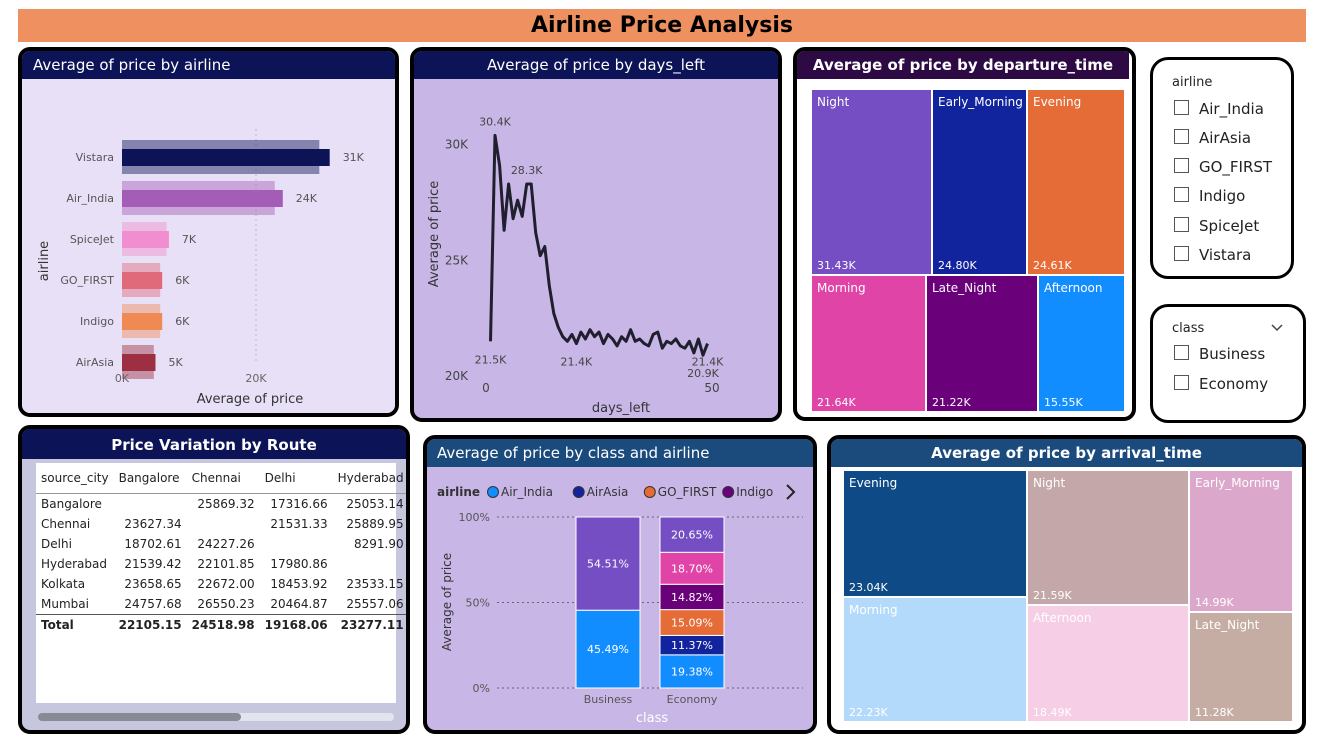 The width and height of the screenshot is (1329, 748). I want to click on horizontal-scrollbar, so click(216, 717).